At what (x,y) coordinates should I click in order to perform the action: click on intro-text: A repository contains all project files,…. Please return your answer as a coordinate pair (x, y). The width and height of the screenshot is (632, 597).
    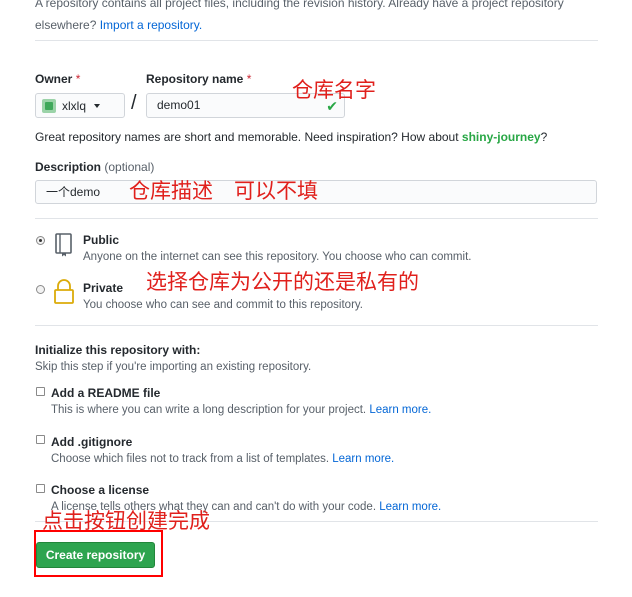
    Looking at the image, I should click on (315, 18).